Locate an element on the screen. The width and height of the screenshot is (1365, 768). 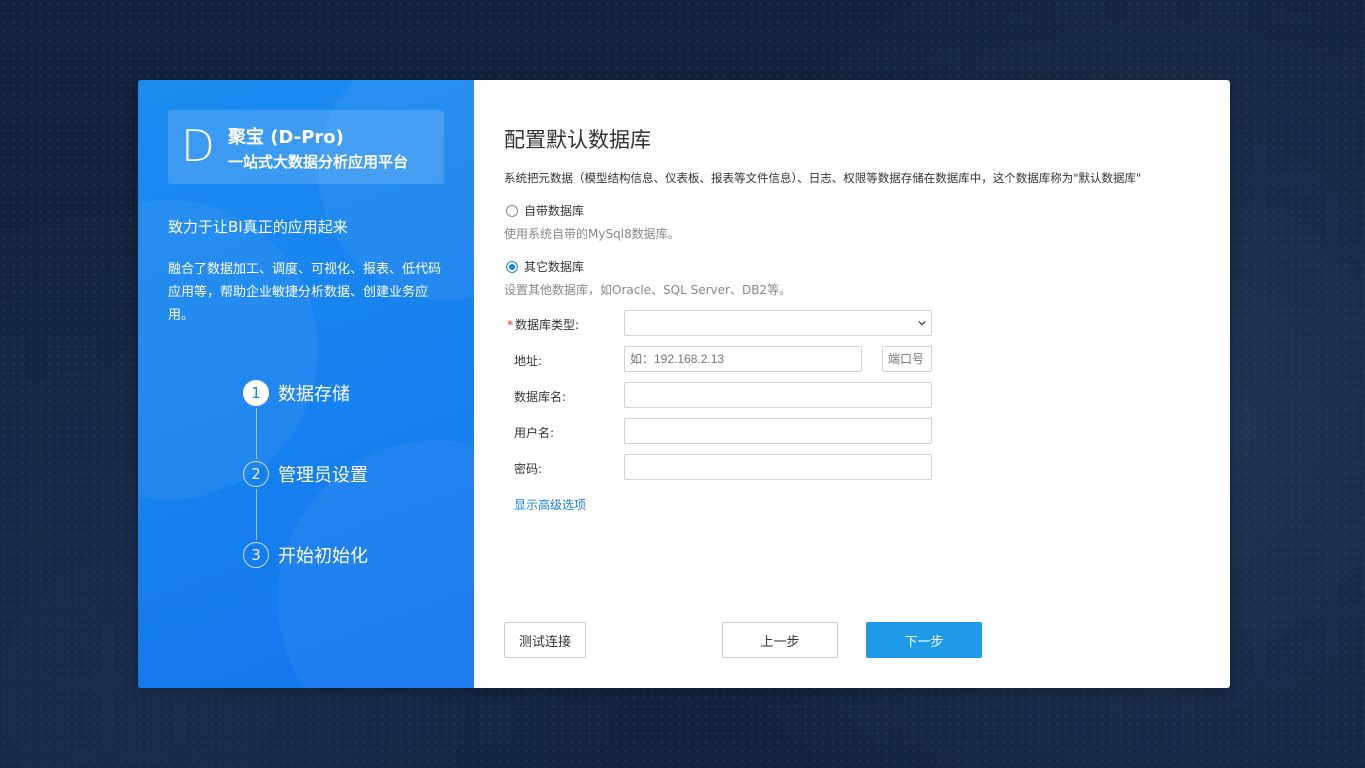
password-input is located at coordinates (778, 467).